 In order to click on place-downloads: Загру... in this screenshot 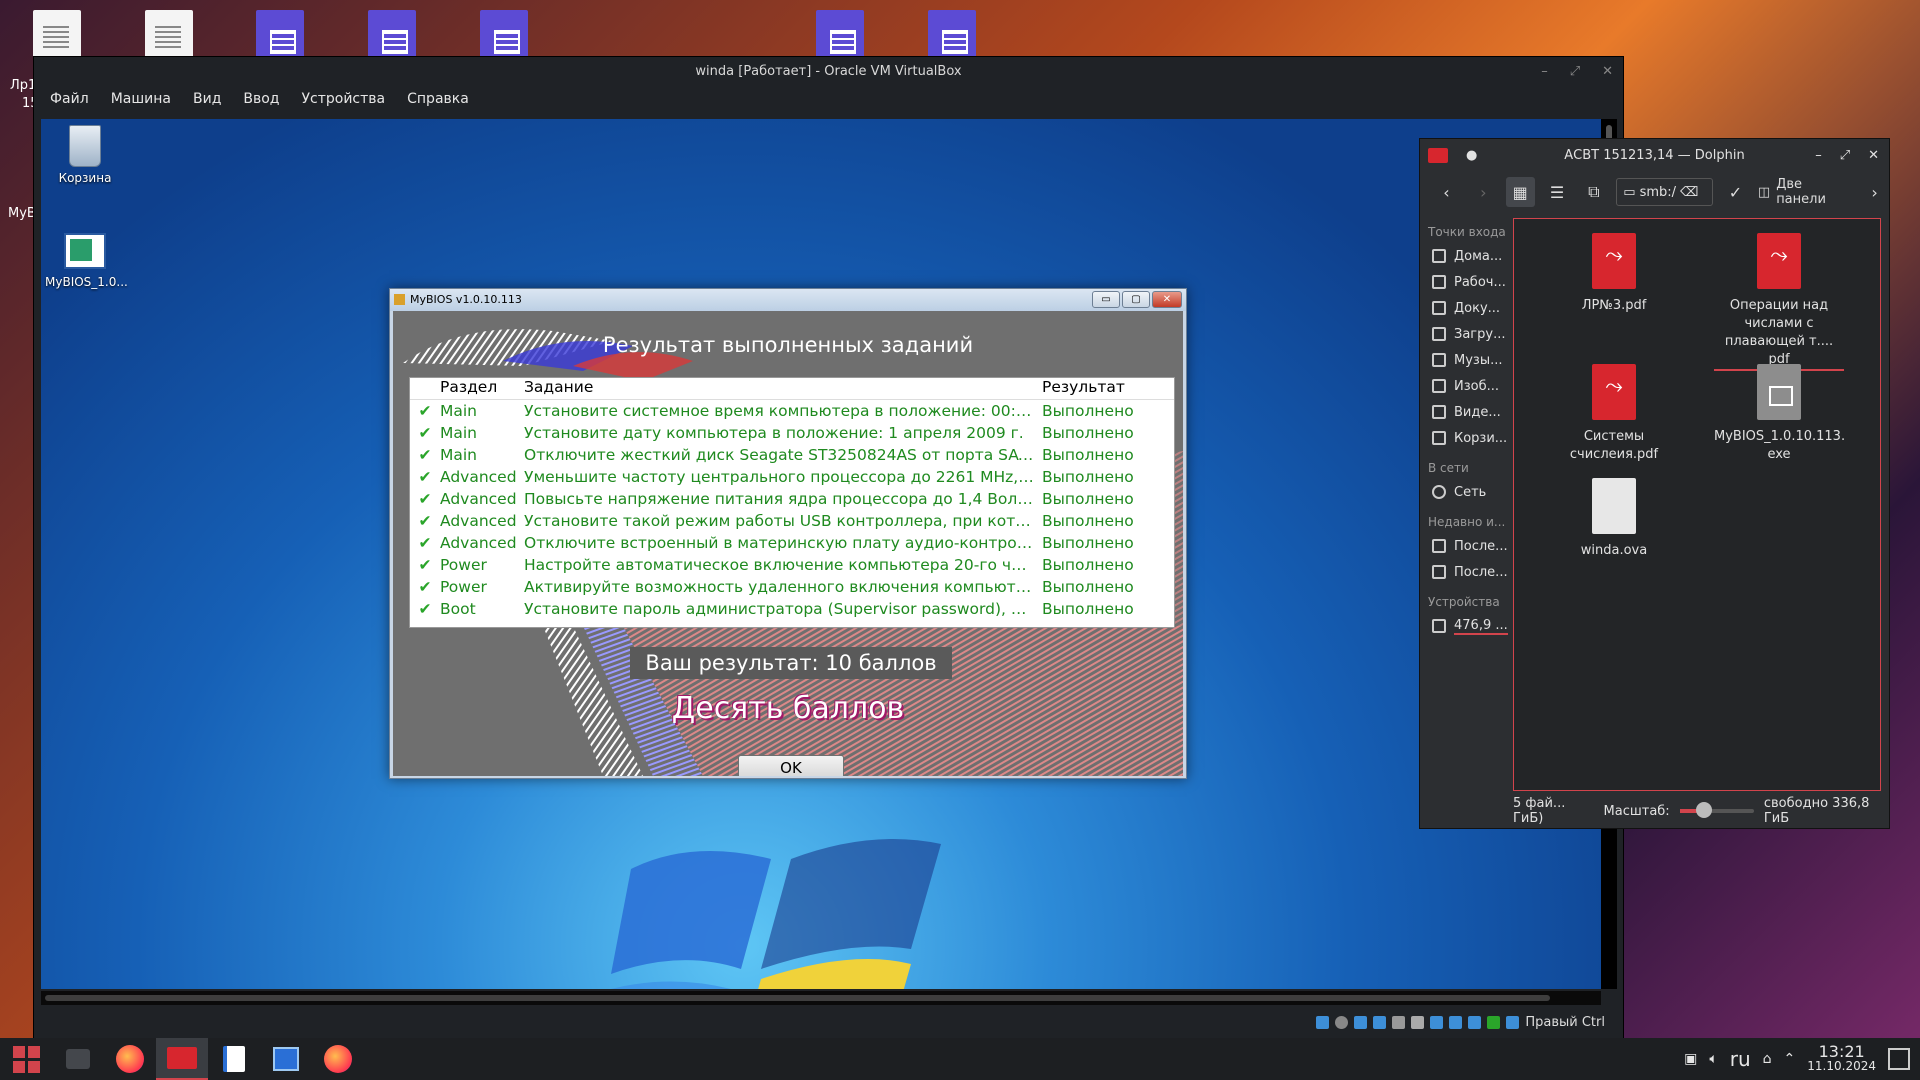, I will do `click(1466, 334)`.